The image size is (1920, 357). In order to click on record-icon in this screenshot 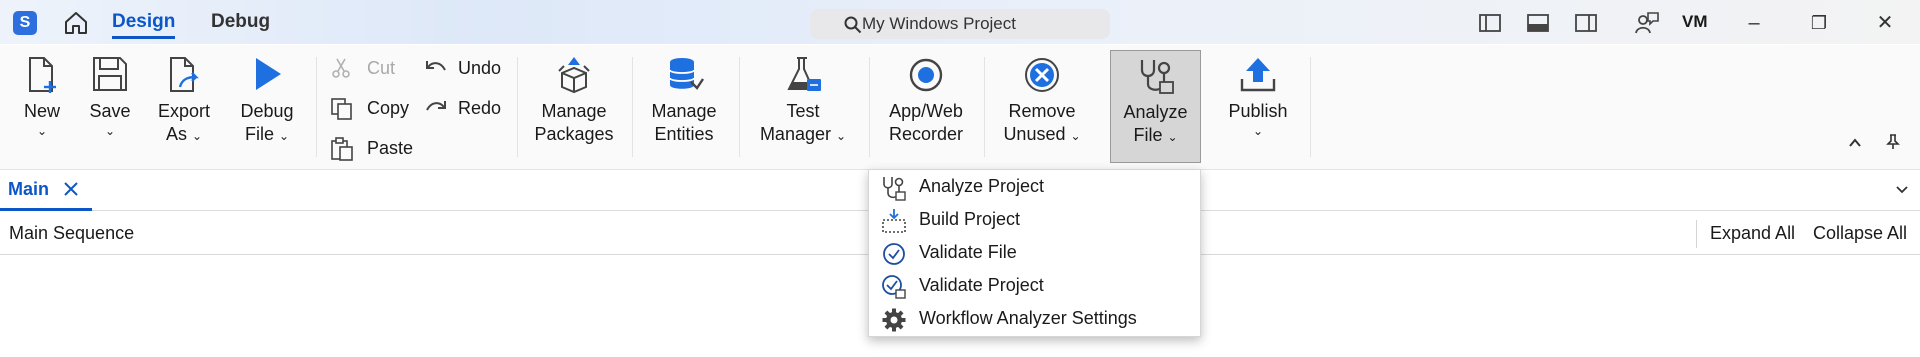, I will do `click(926, 75)`.